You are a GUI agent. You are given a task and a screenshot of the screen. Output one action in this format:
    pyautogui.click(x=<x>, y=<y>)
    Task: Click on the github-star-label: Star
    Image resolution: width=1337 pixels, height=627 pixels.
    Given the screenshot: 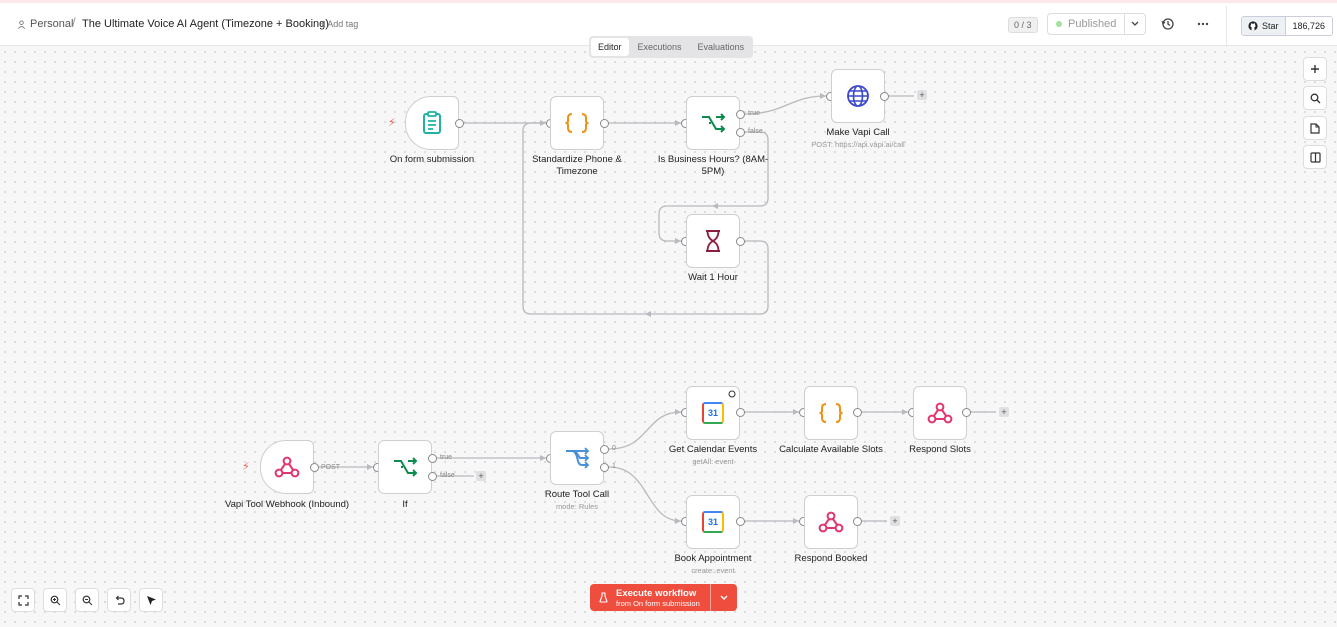 What is the action you would take?
    pyautogui.click(x=1270, y=26)
    